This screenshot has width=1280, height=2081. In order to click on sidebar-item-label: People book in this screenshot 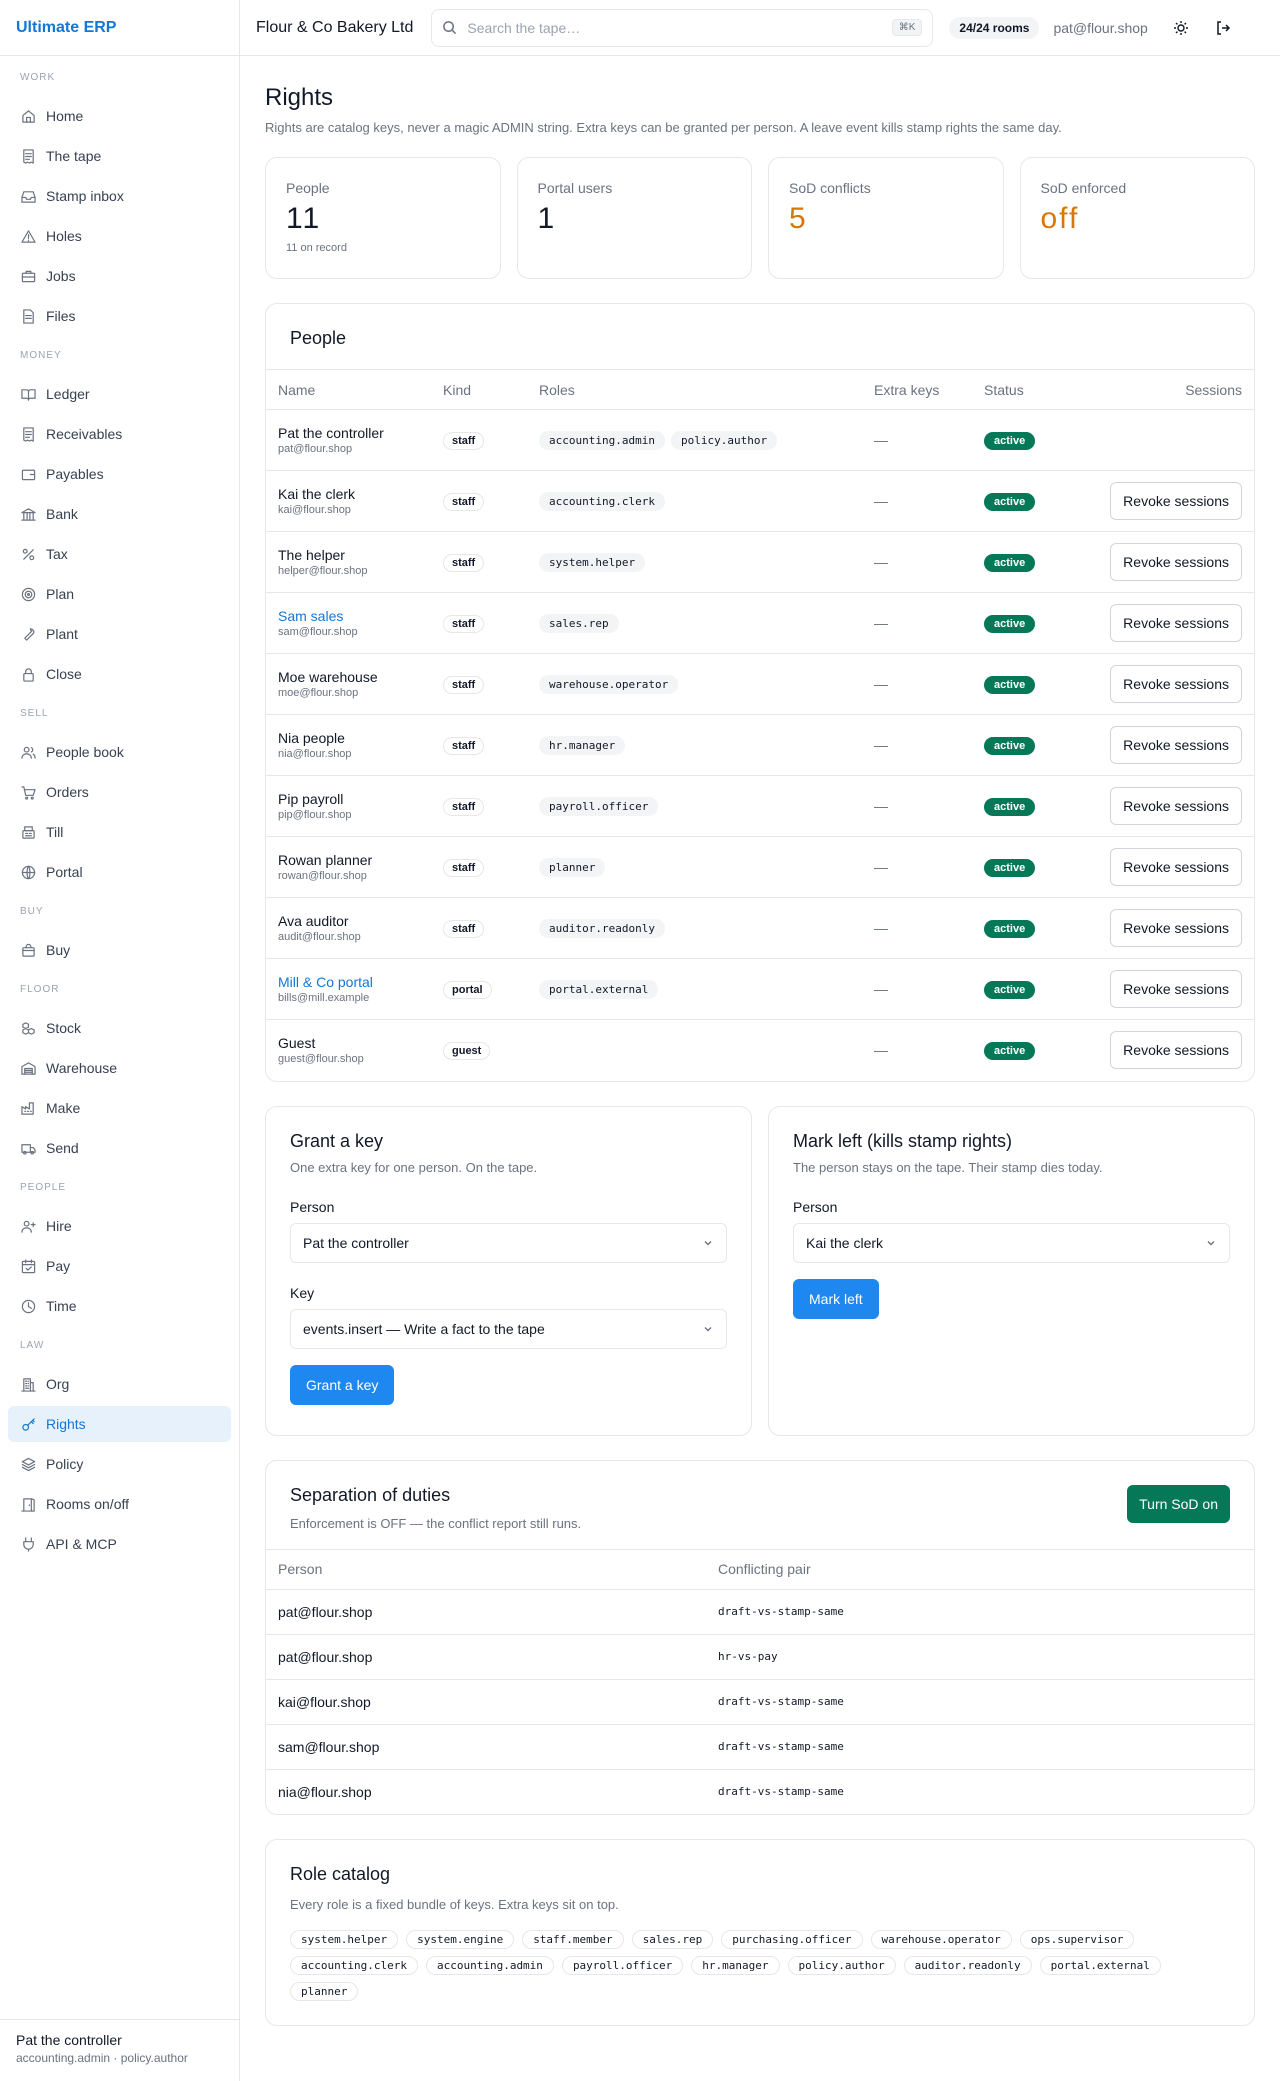, I will do `click(85, 752)`.